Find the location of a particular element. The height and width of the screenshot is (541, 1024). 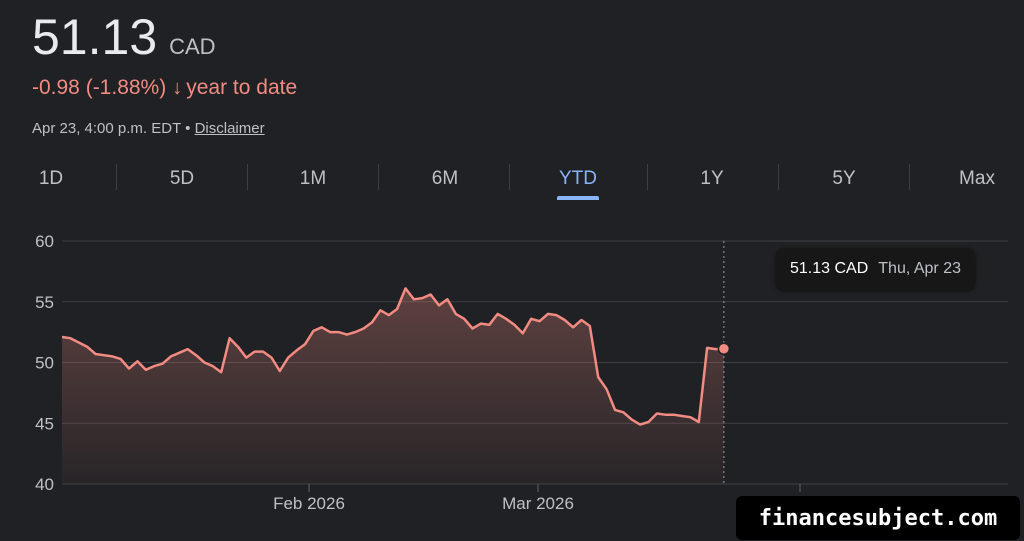

tooltip-date: Thu, Apr 23 is located at coordinates (919, 268).